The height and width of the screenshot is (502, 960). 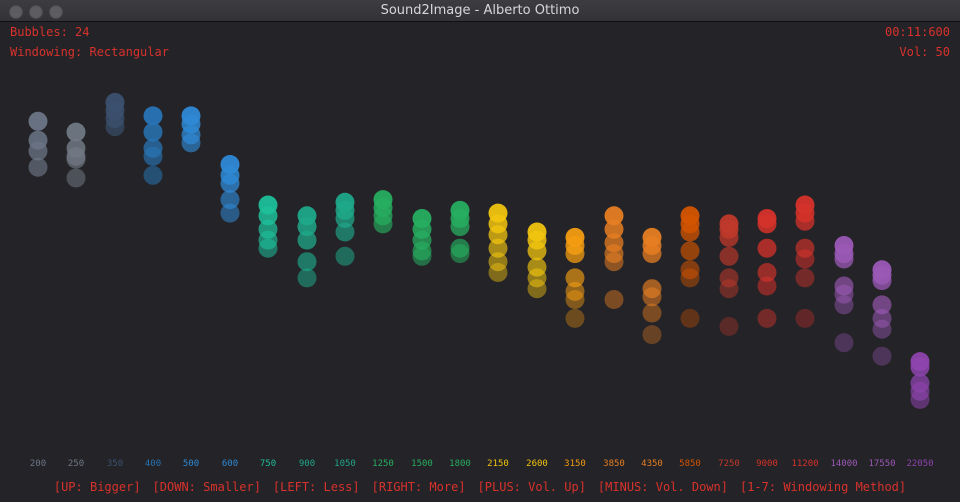 I want to click on frequency-label-2150: 2150, so click(x=498, y=464).